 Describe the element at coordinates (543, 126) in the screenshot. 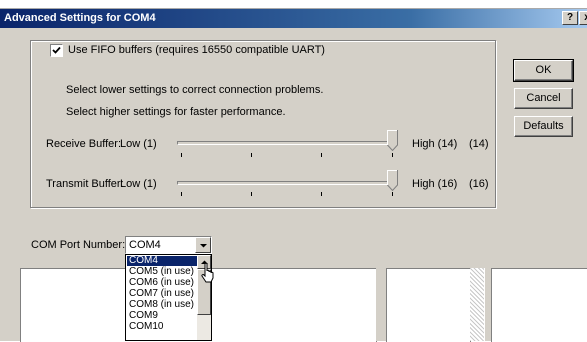

I see `defaults-button: Defaults` at that location.